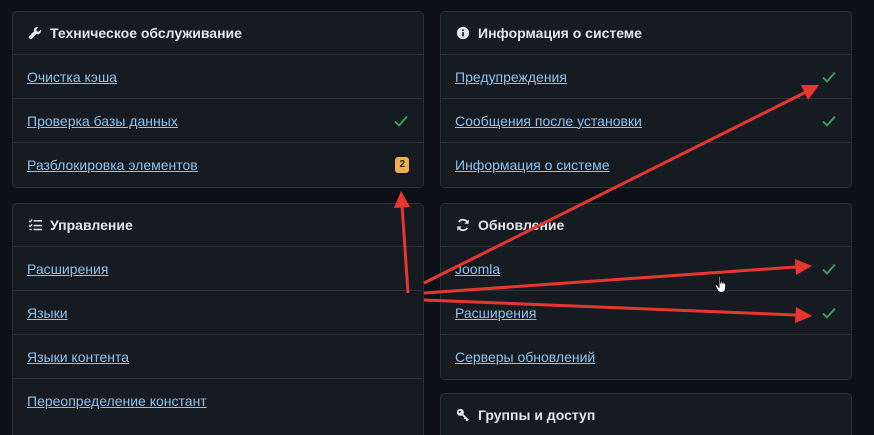 The width and height of the screenshot is (874, 435). I want to click on sync-icon, so click(463, 225).